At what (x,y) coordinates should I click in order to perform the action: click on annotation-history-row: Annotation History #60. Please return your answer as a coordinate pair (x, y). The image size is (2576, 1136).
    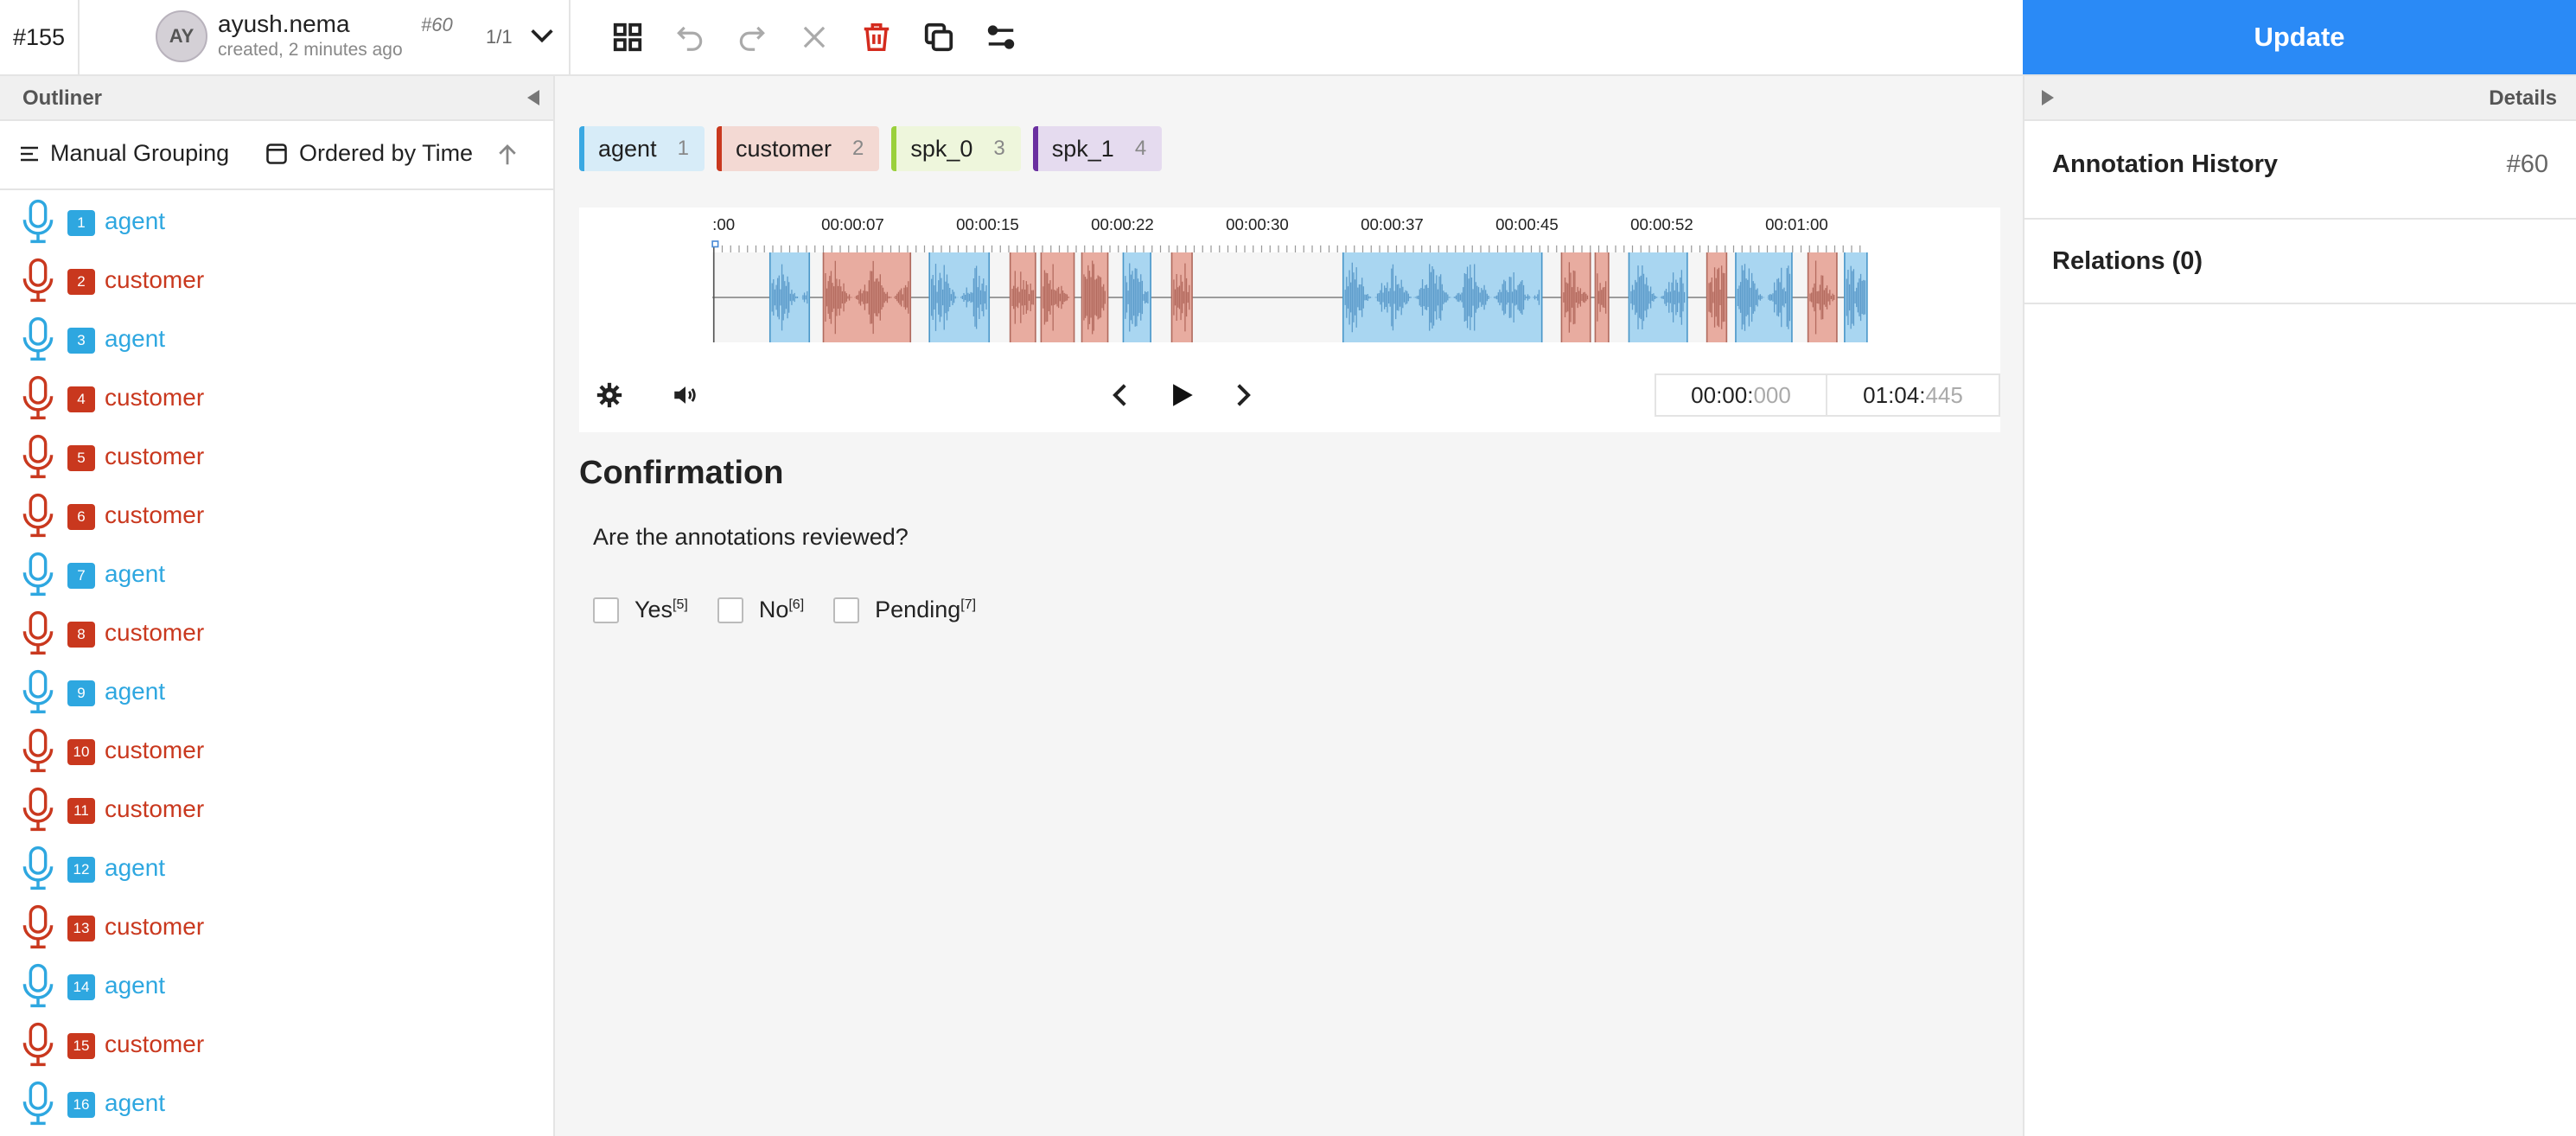
    Looking at the image, I should click on (2300, 170).